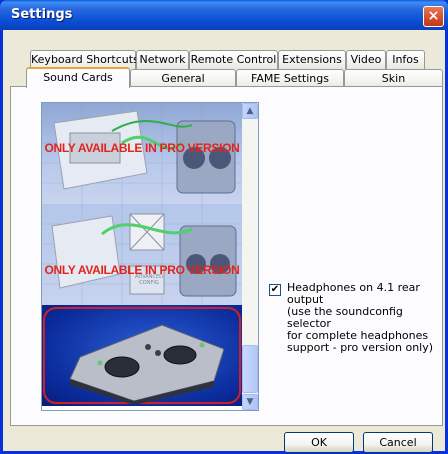 The height and width of the screenshot is (454, 448). What do you see at coordinates (224, 15) in the screenshot?
I see `title-bar: Settings ×` at bounding box center [224, 15].